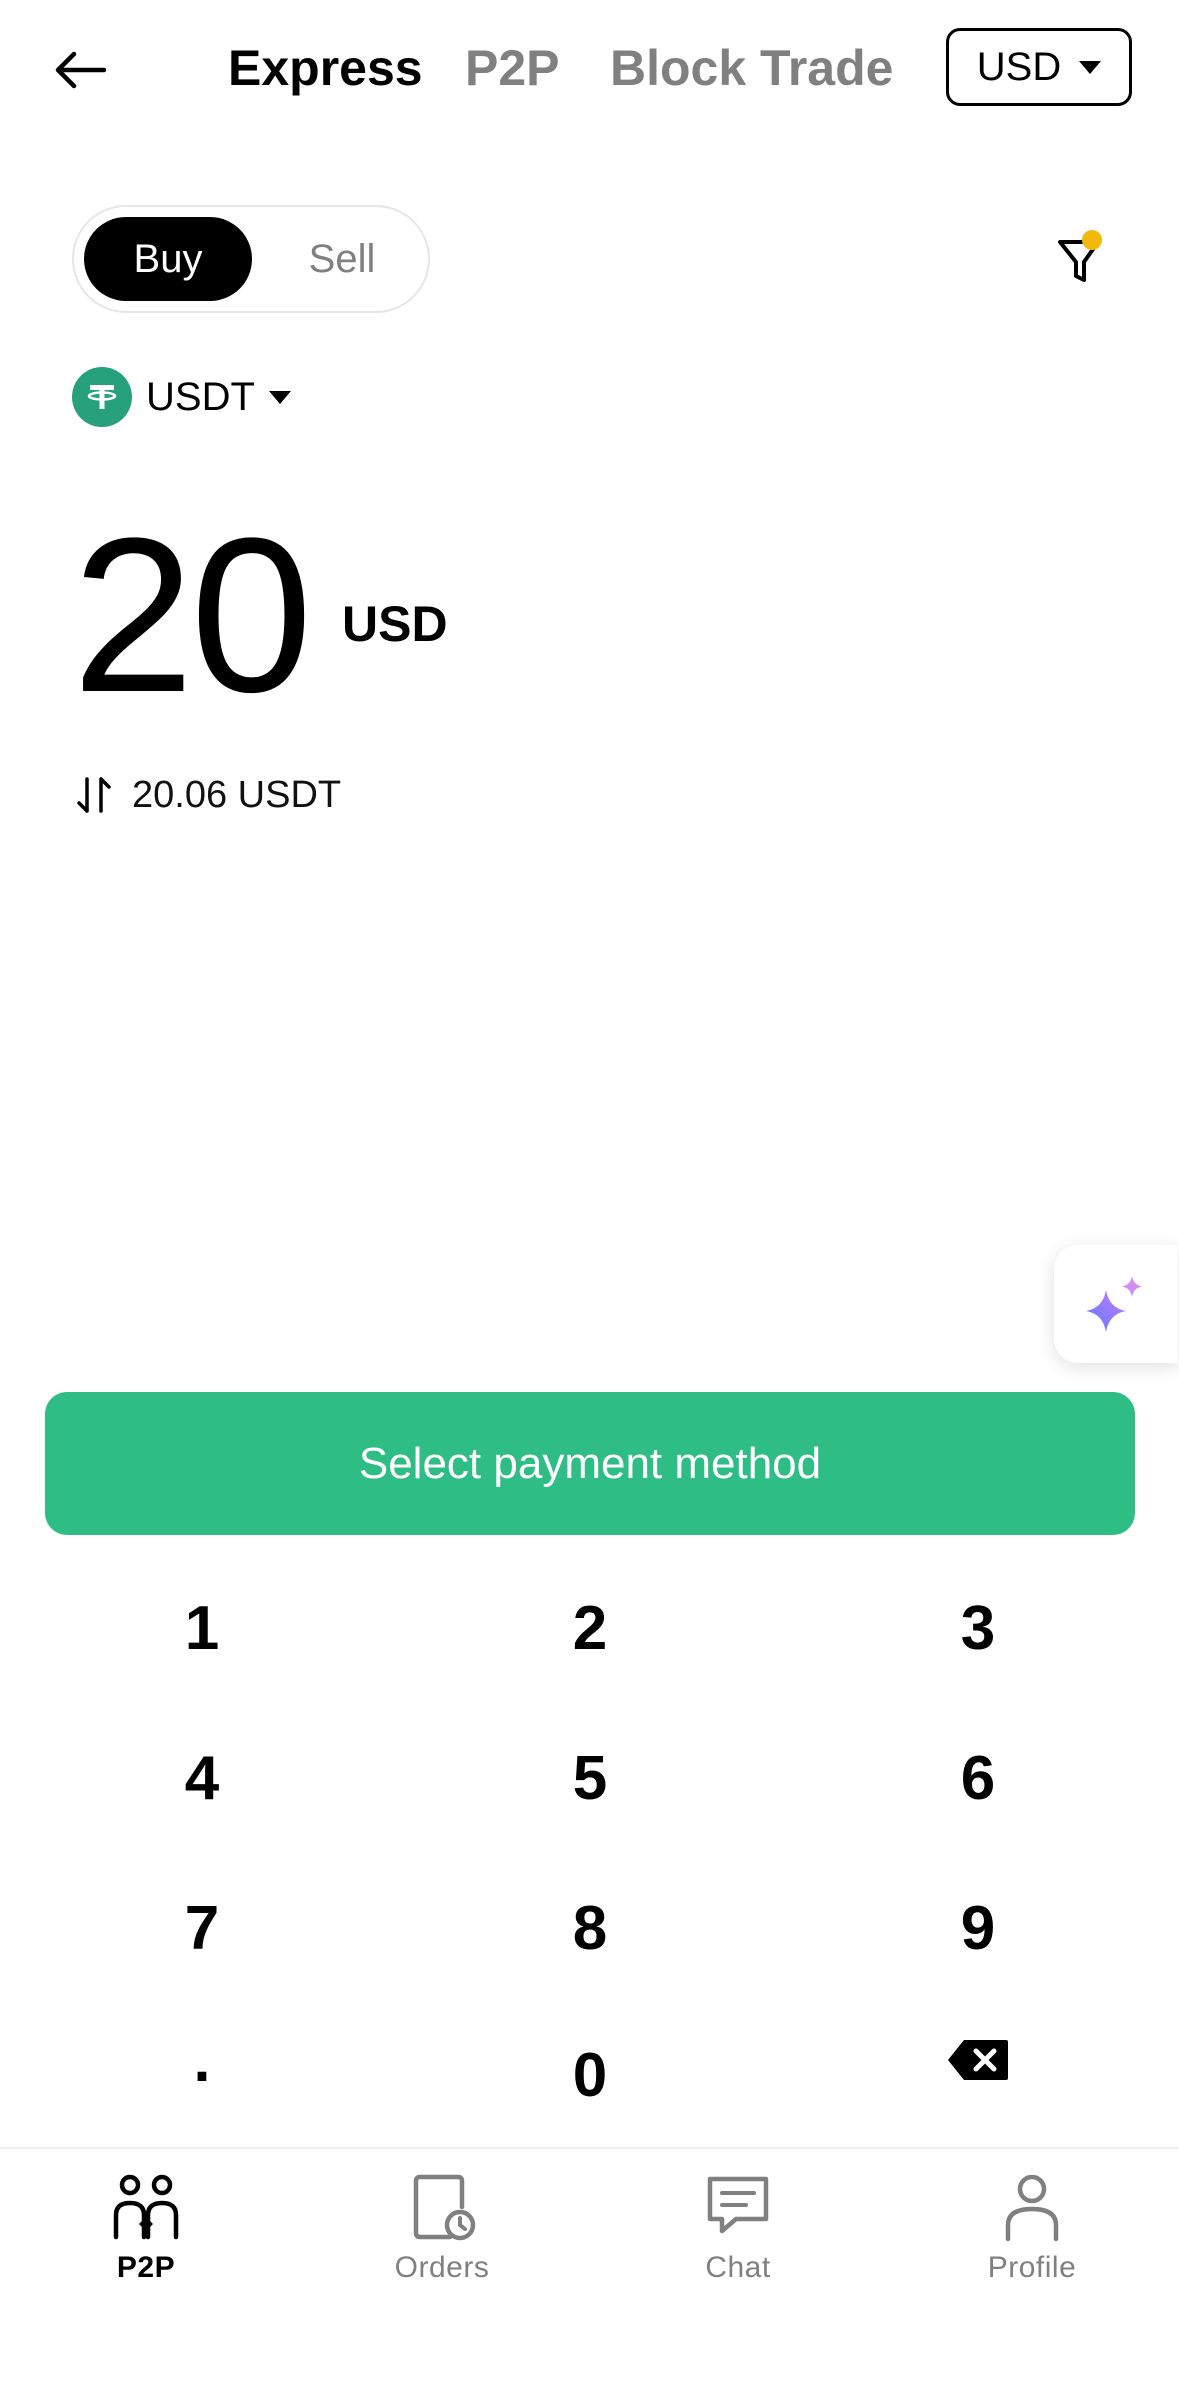  What do you see at coordinates (589, 2271) in the screenshot?
I see `bottom-nav: P2P Orders Chat Profile` at bounding box center [589, 2271].